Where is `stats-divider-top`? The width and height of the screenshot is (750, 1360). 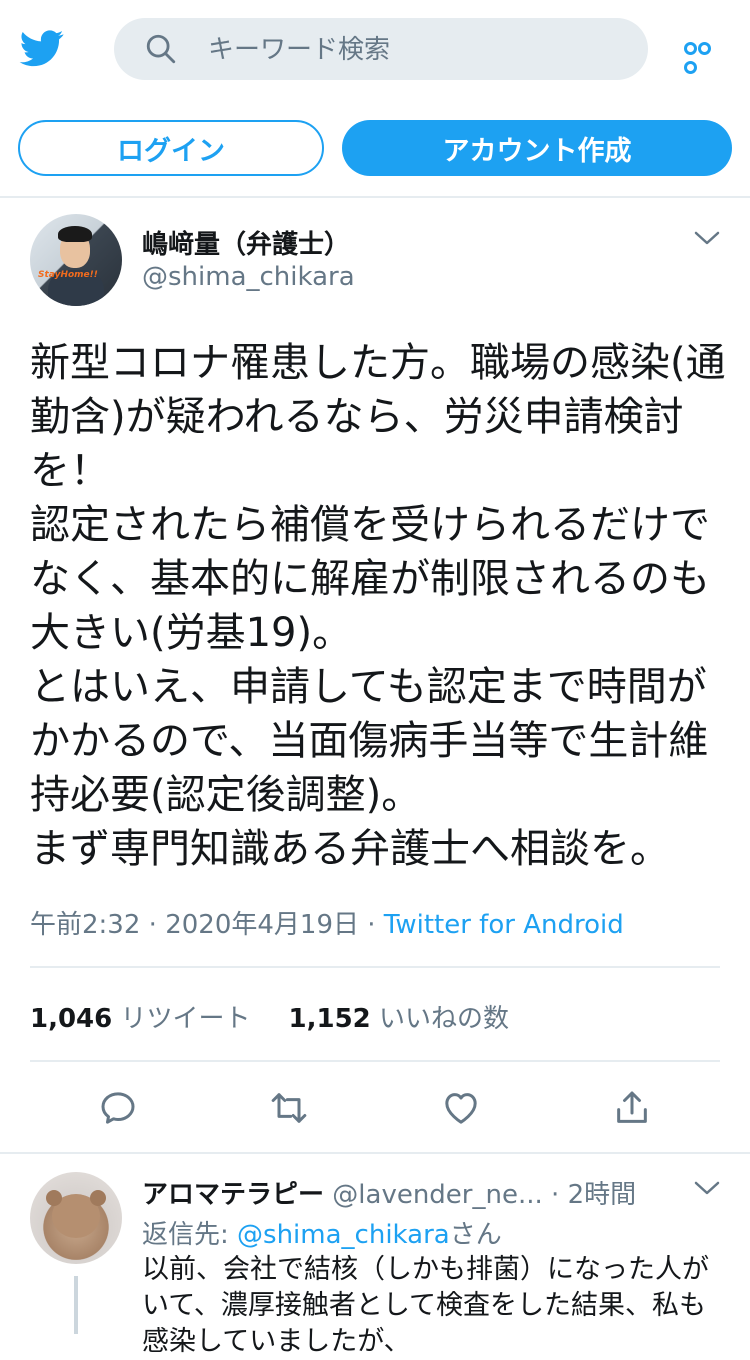 stats-divider-top is located at coordinates (375, 967).